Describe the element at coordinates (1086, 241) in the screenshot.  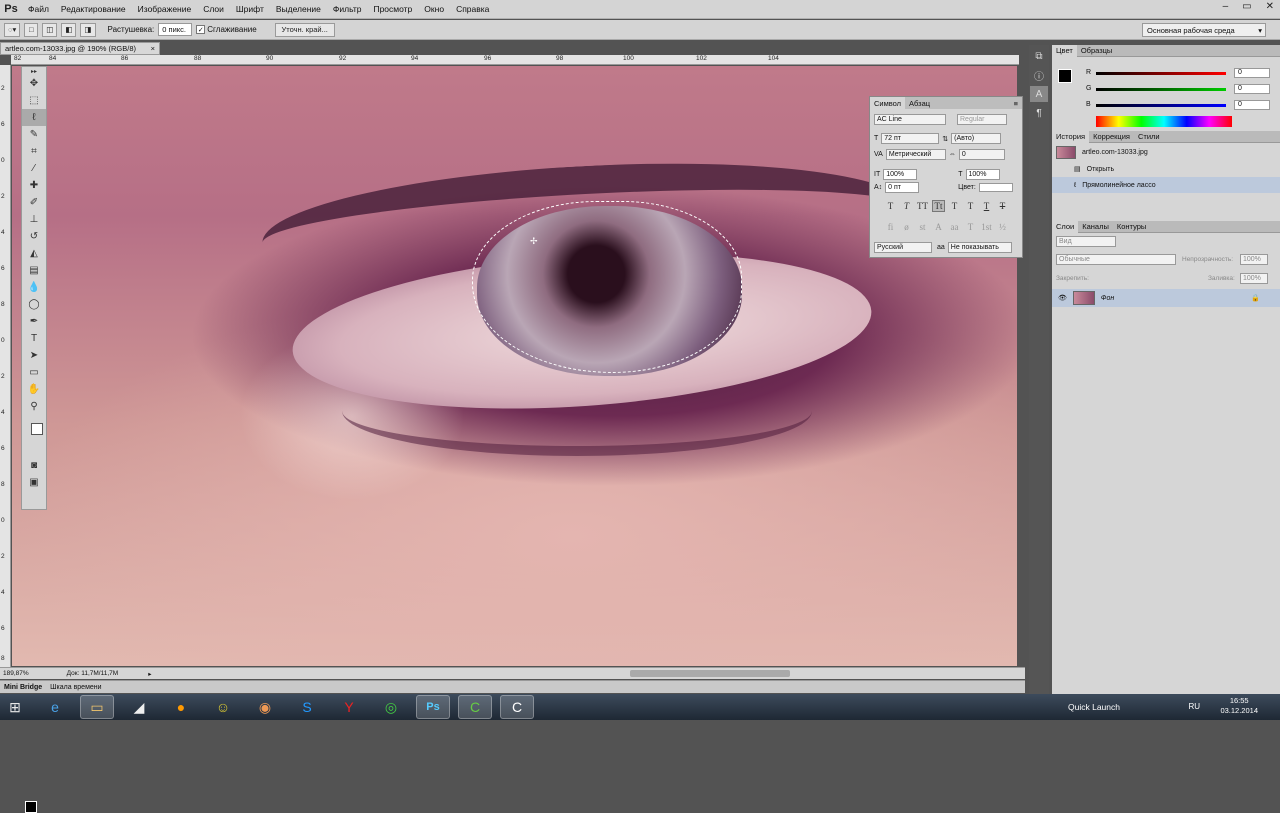
I see `layer-filter-select: Вид` at that location.